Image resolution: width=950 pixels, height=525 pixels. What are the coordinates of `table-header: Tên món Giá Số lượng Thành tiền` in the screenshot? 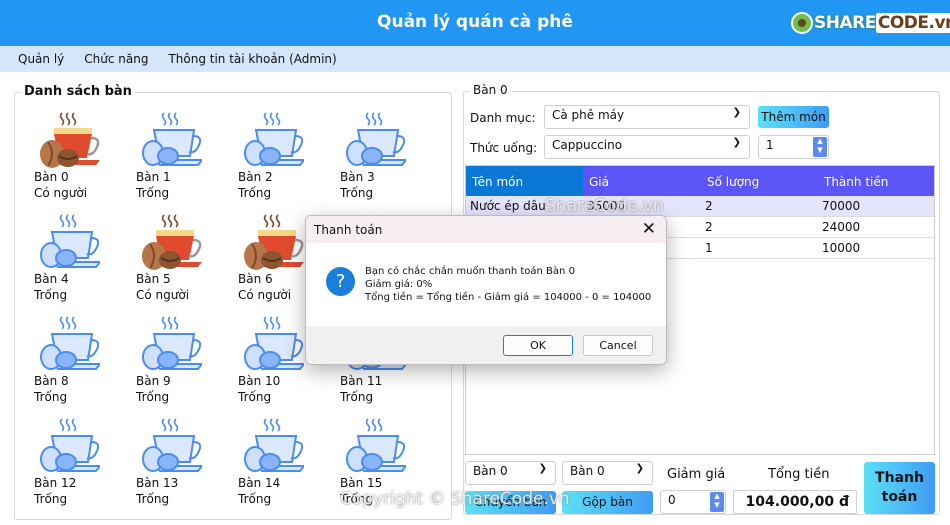 It's located at (700, 181).